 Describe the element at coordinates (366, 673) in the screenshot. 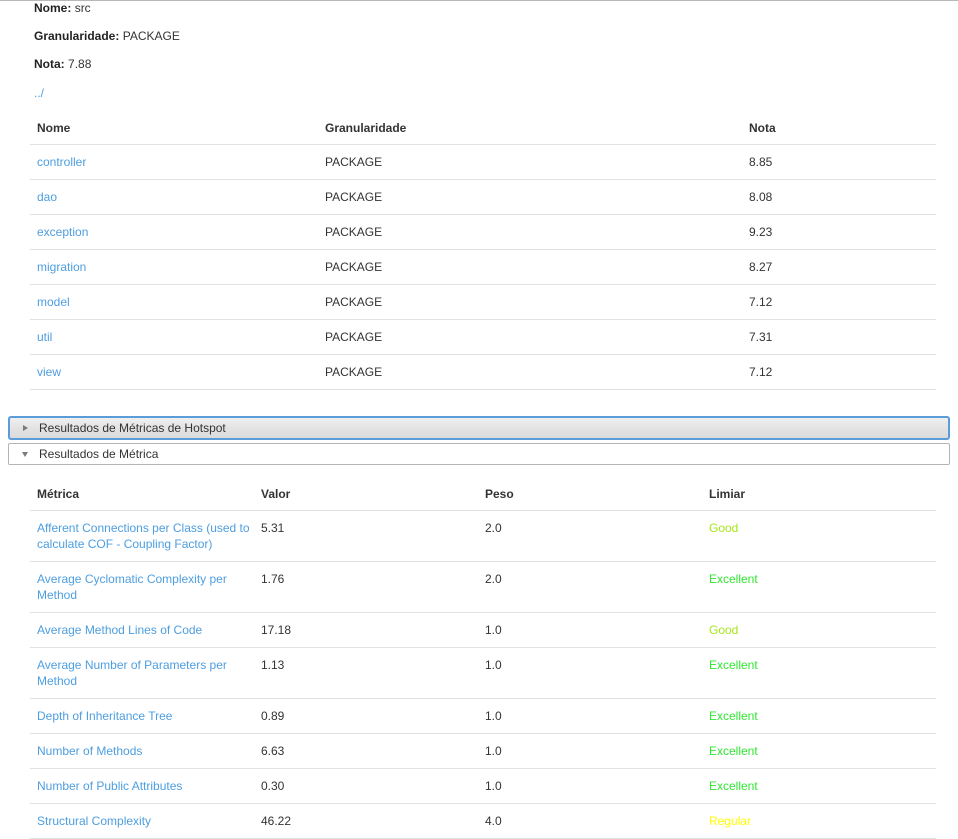

I see `metrics-cell-valor: 1.13` at that location.